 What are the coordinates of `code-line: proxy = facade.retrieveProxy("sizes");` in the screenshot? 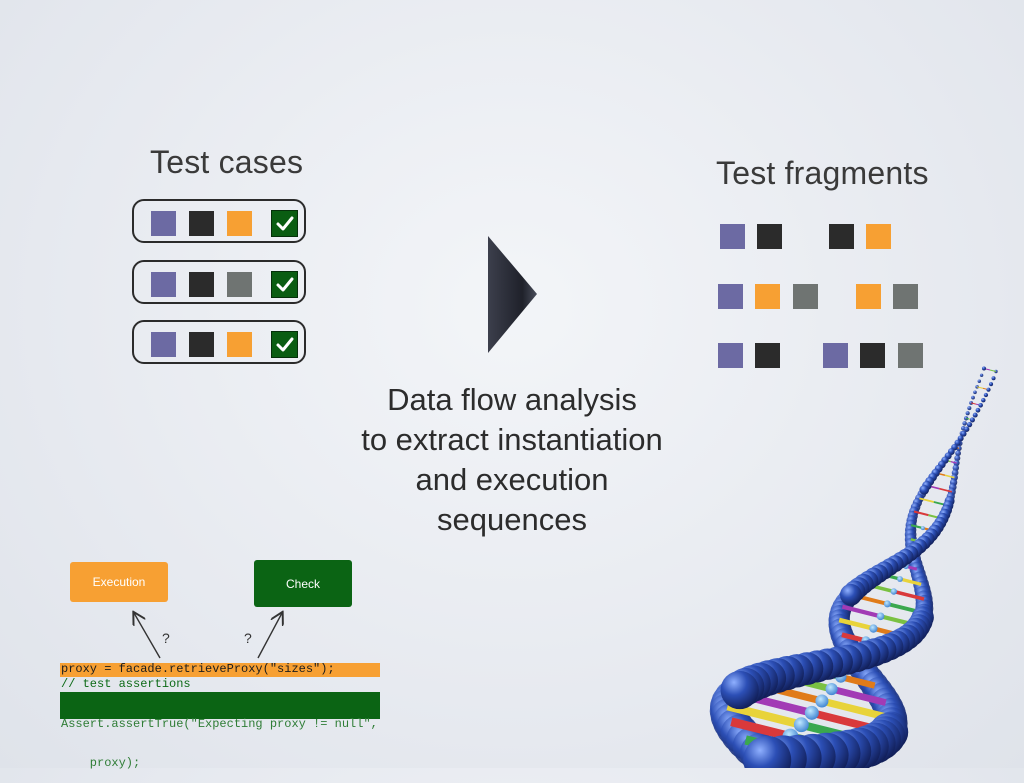 It's located at (220, 670).